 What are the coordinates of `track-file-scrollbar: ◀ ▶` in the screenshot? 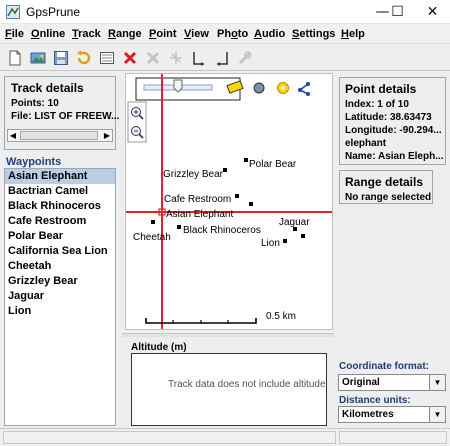 It's located at (60, 135).